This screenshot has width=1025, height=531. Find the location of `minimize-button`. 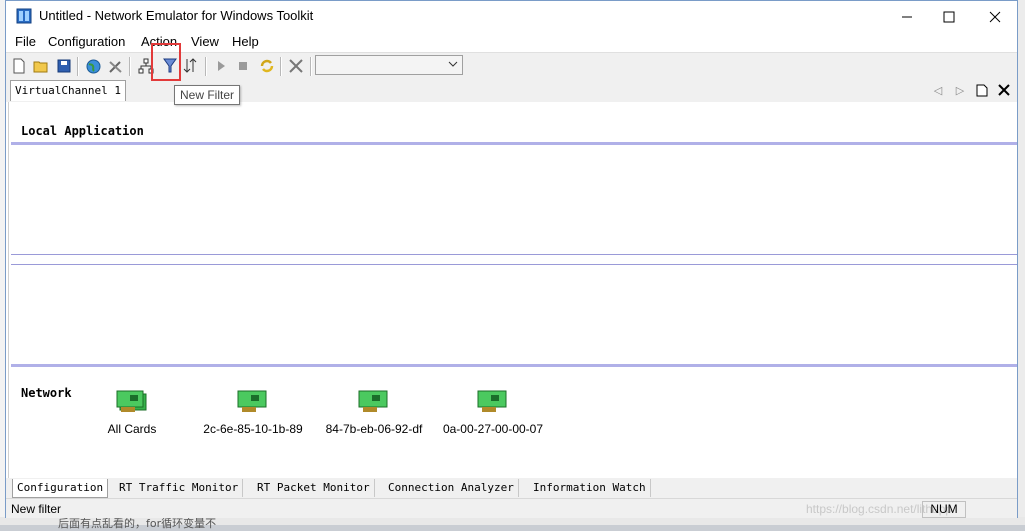

minimize-button is located at coordinates (907, 16).